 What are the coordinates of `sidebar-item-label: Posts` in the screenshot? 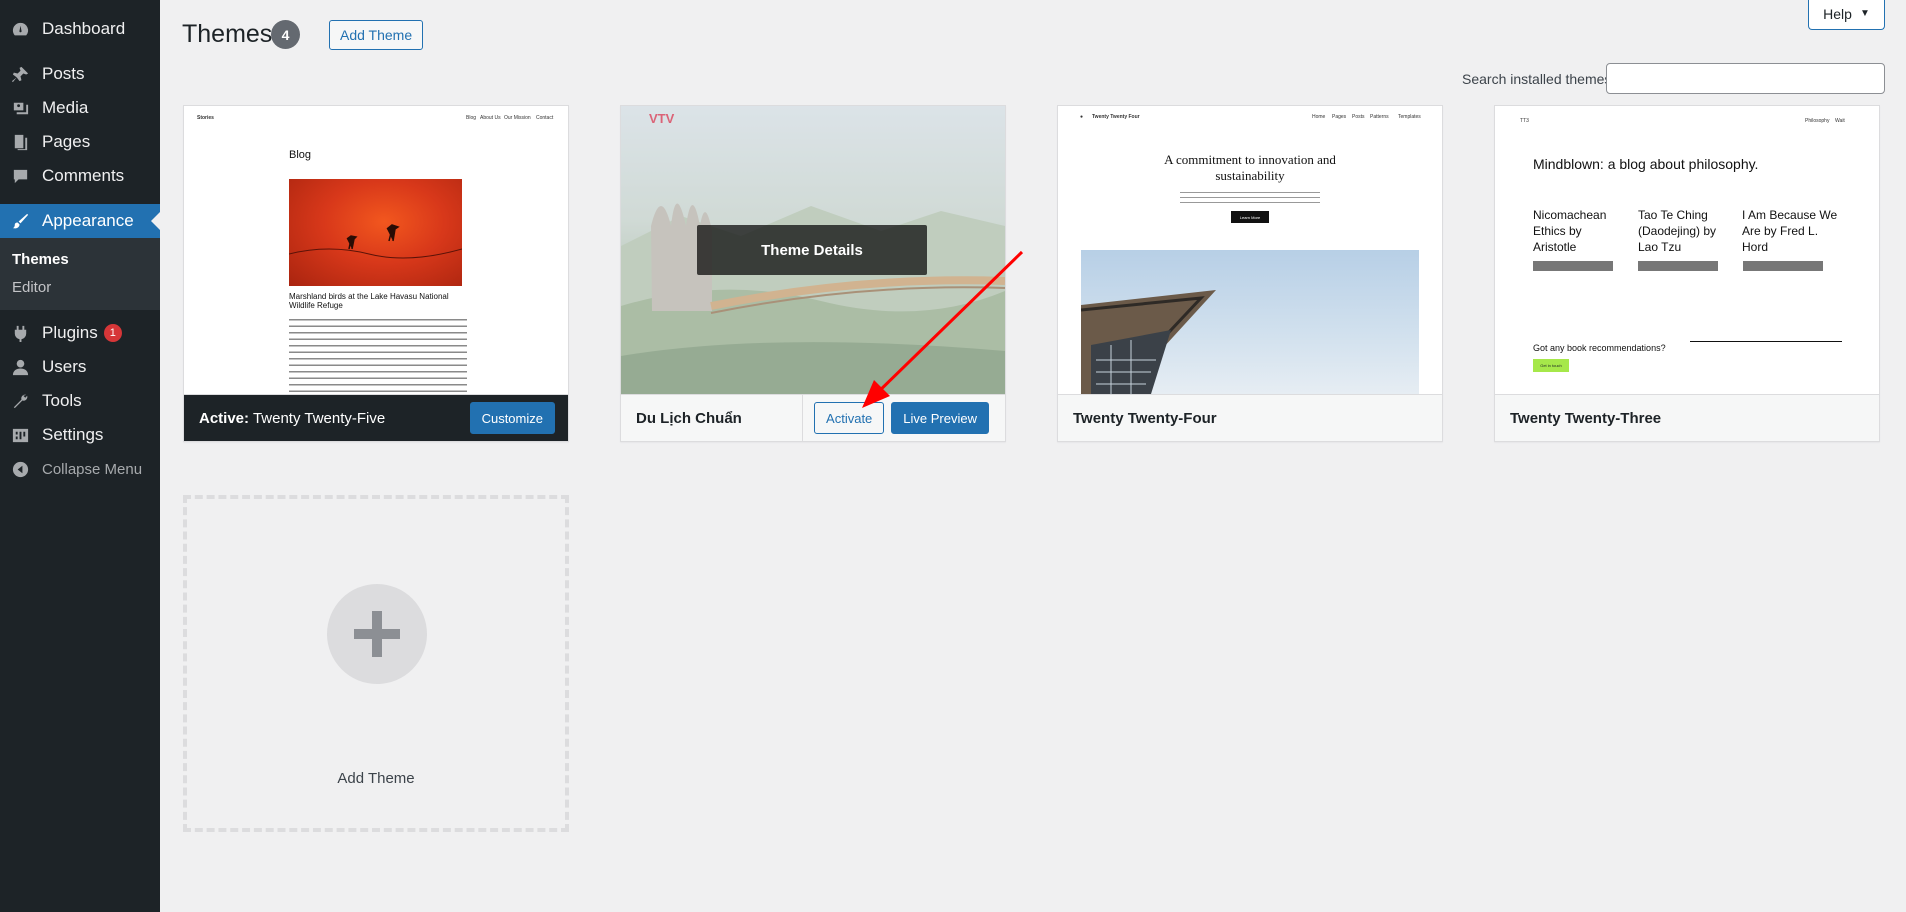 It's located at (63, 73).